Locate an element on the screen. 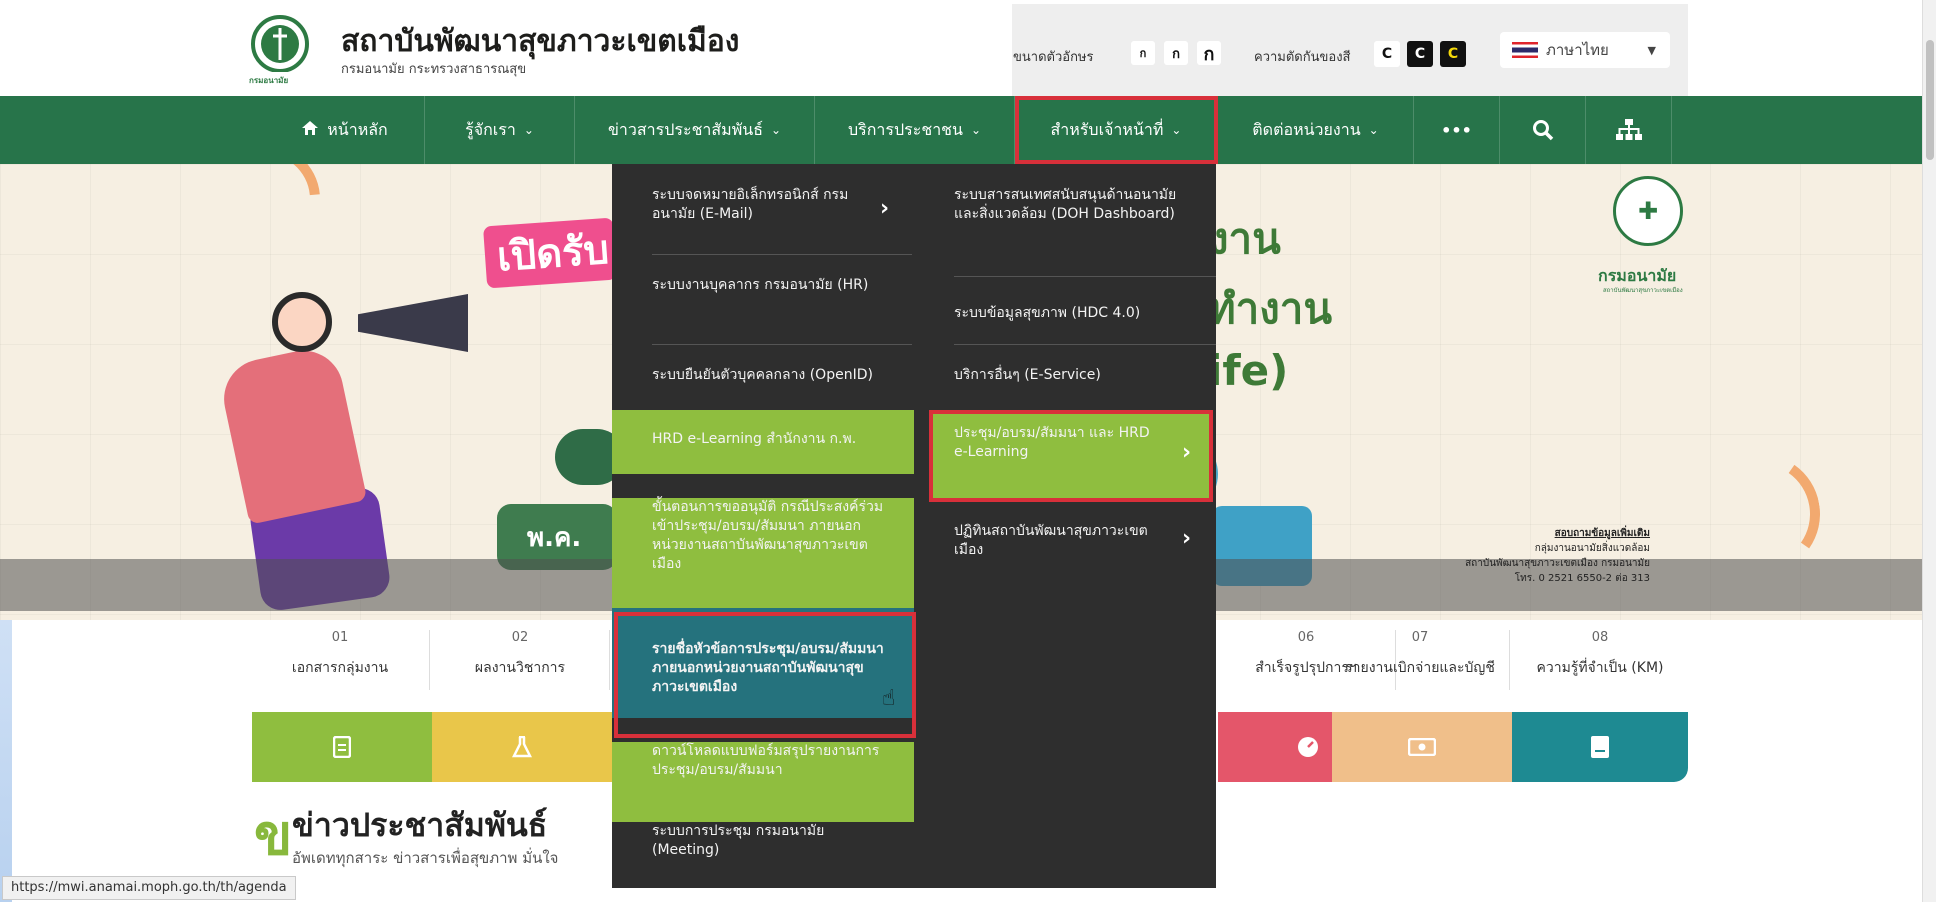 The width and height of the screenshot is (1936, 902). left-edge-decoration is located at coordinates (6, 761).